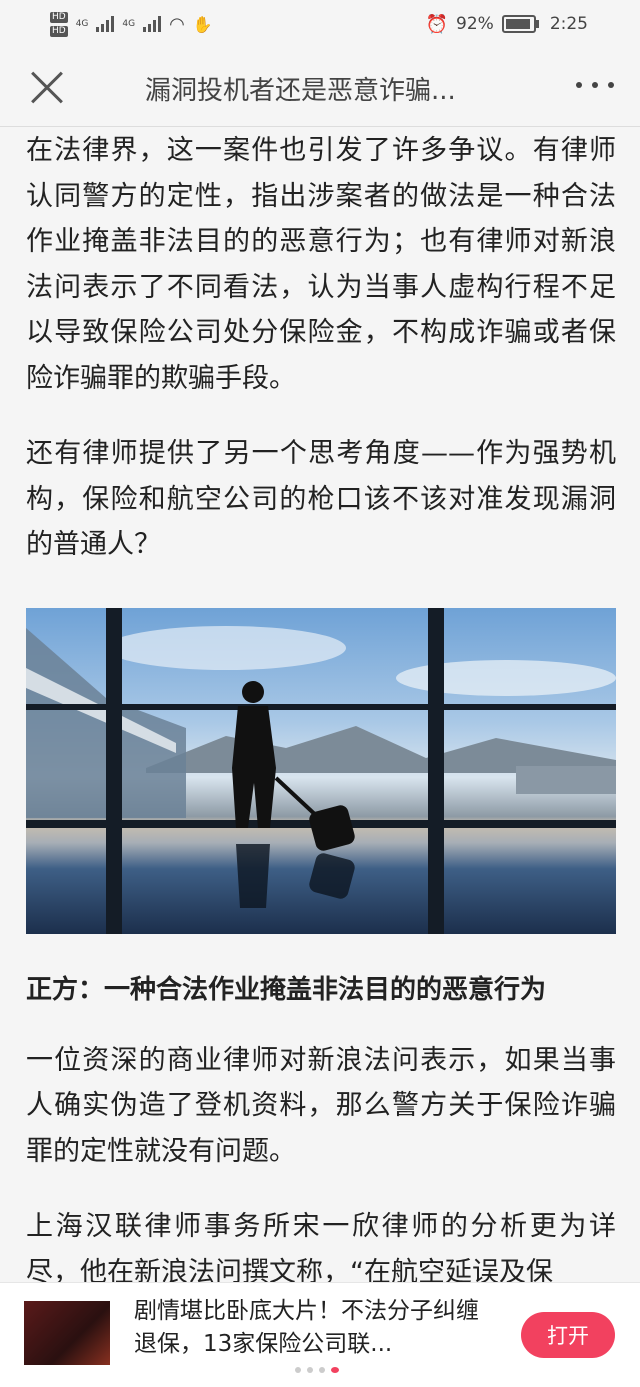  I want to click on signal-icon, so click(105, 24).